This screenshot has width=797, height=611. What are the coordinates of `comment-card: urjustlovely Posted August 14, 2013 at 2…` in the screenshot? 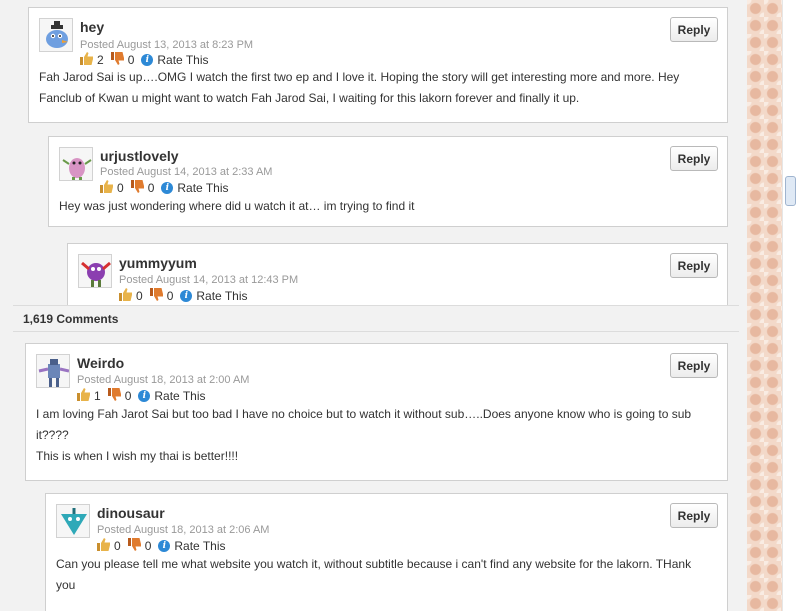 It's located at (388, 181).